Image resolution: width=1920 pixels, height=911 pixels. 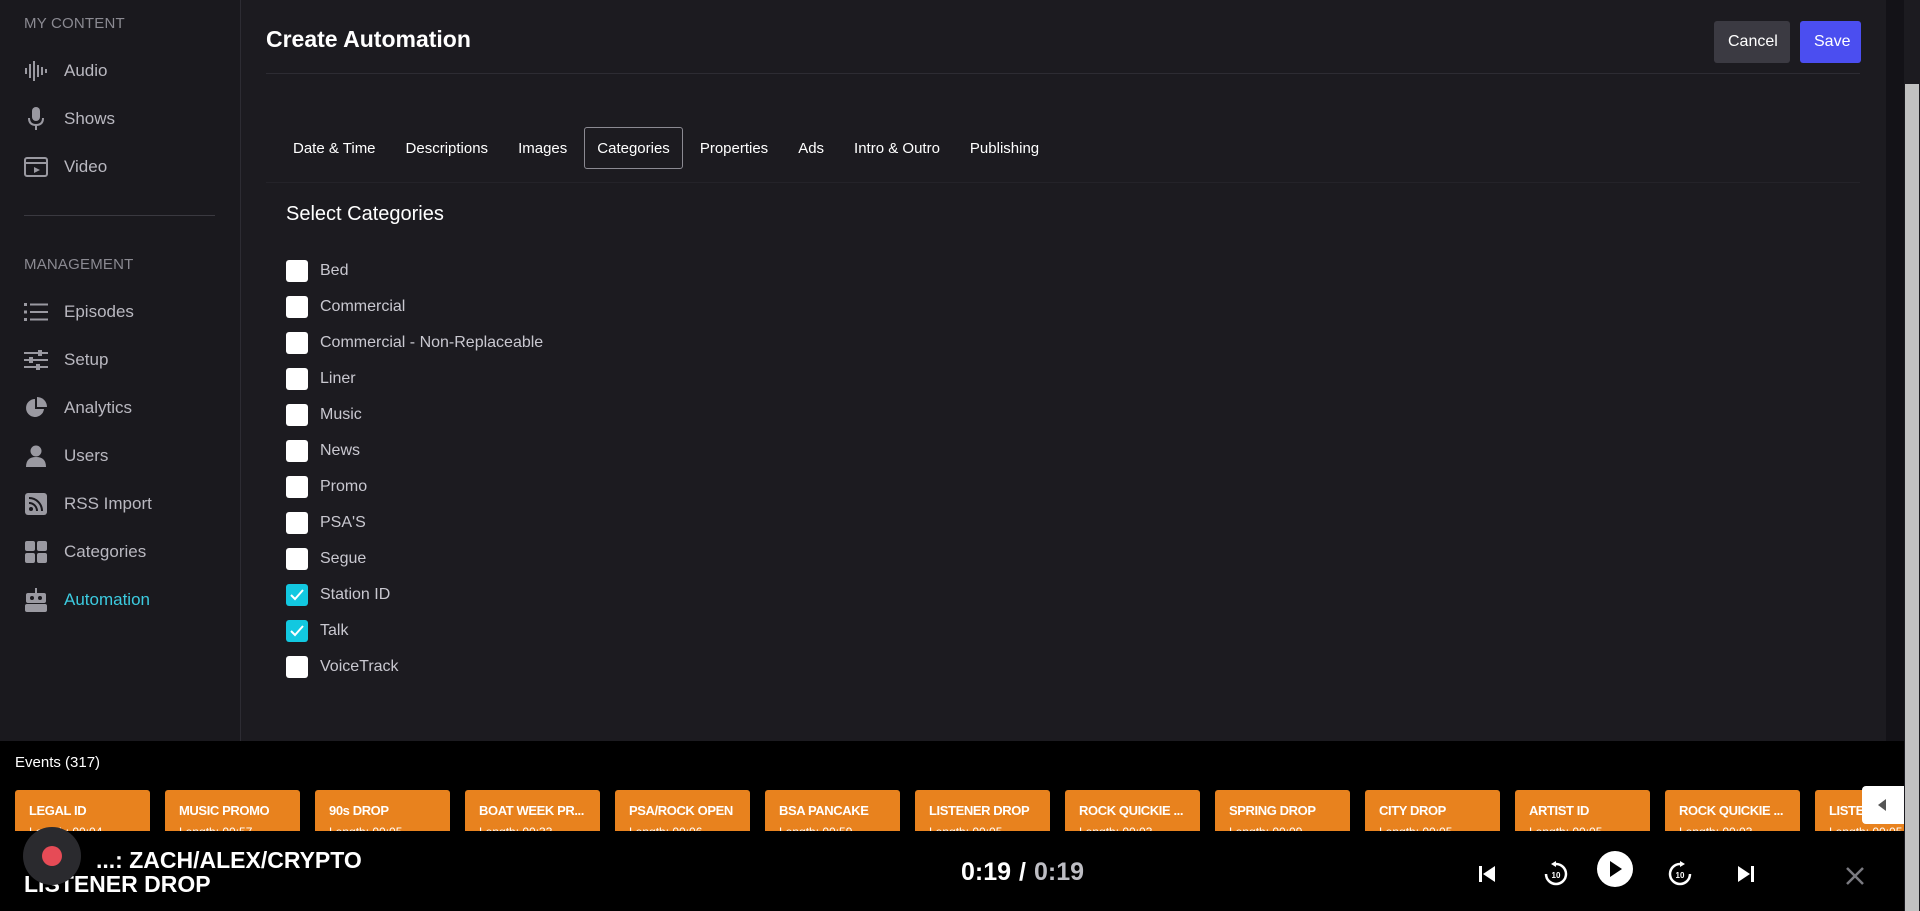 I want to click on category-label: Segue, so click(x=343, y=558).